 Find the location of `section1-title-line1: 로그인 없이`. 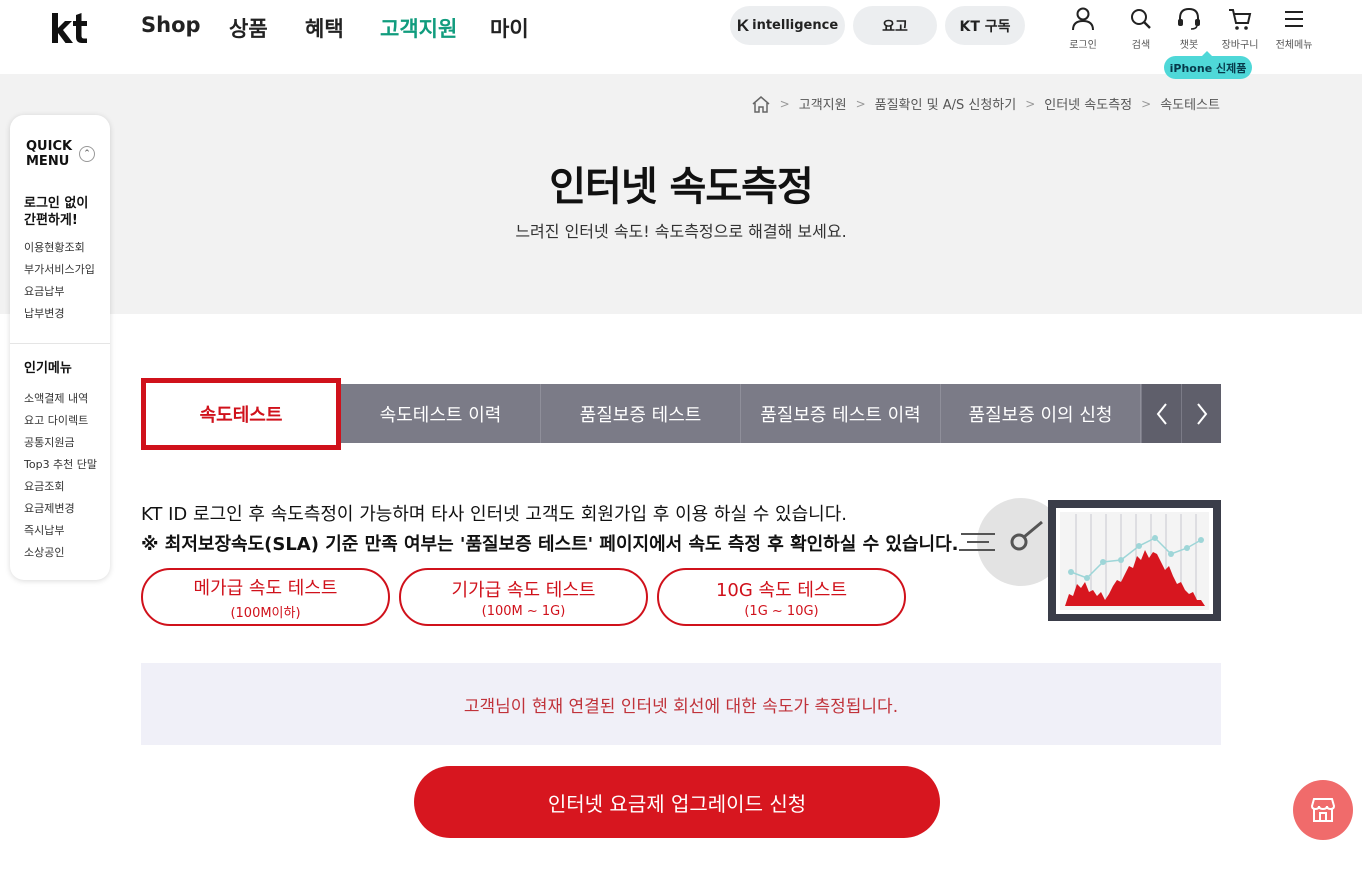

section1-title-line1: 로그인 없이 is located at coordinates (56, 203).